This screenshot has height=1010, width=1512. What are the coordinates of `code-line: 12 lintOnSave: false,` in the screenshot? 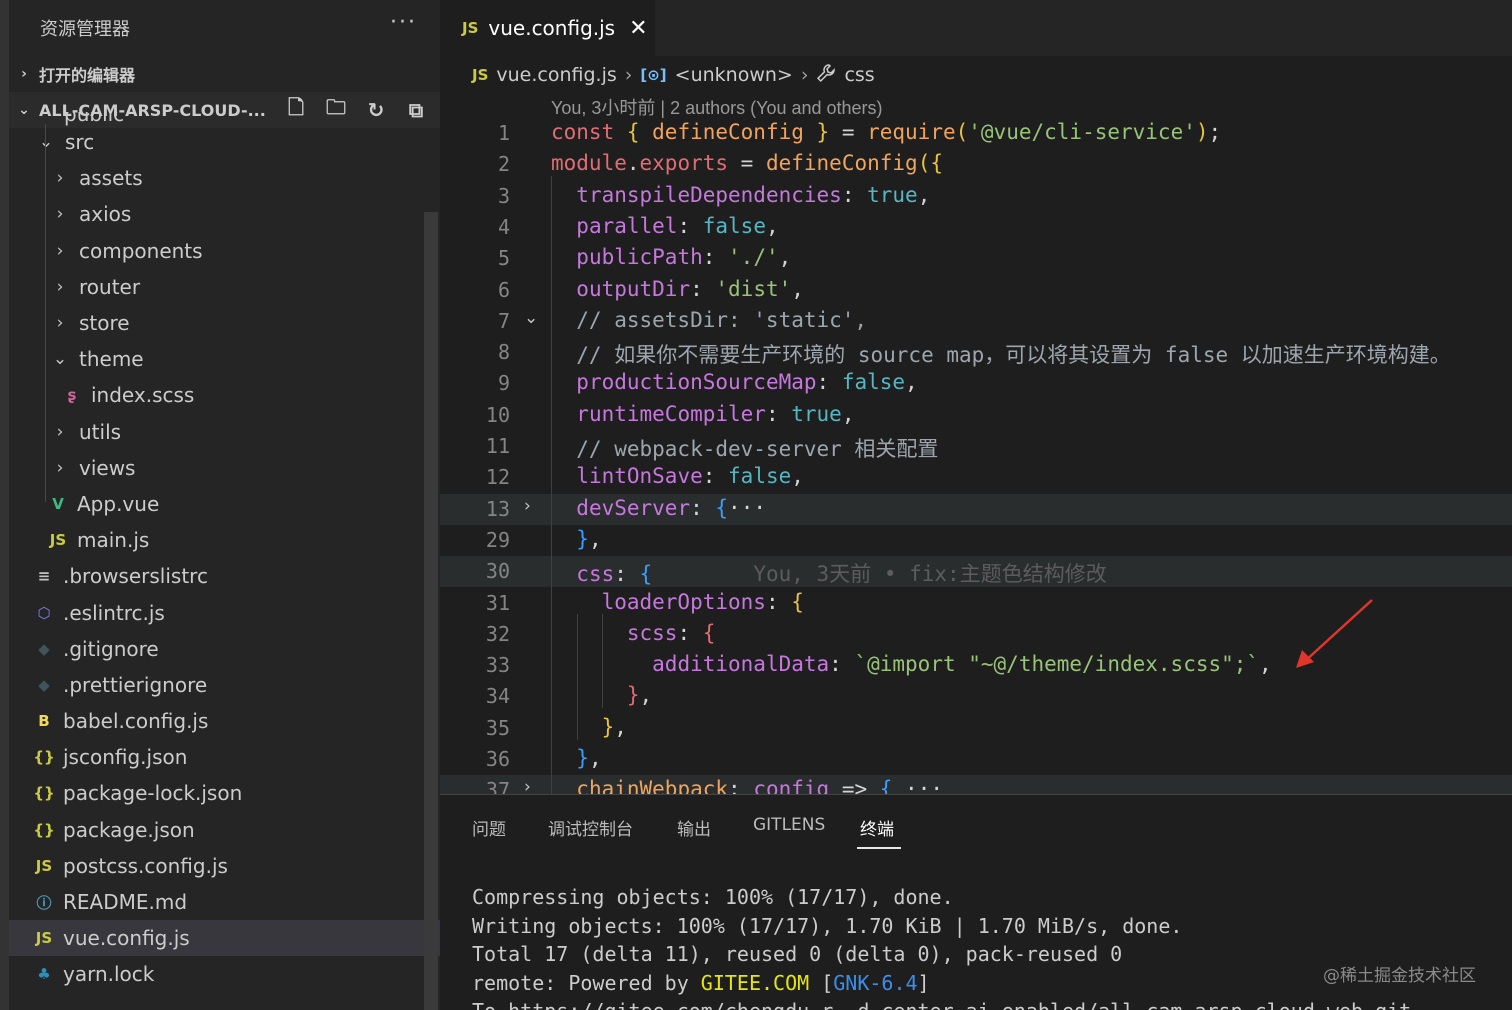 It's located at (976, 477).